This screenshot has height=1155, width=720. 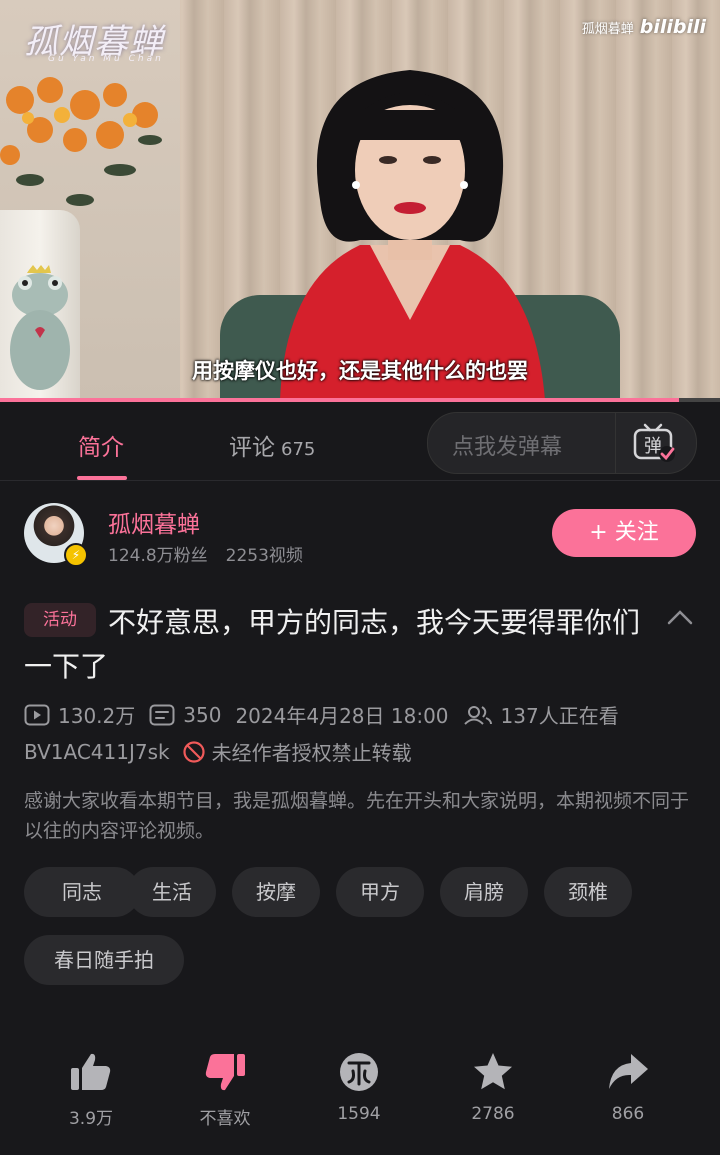 I want to click on uploader-name: 孤烟暮蝉, so click(x=154, y=522).